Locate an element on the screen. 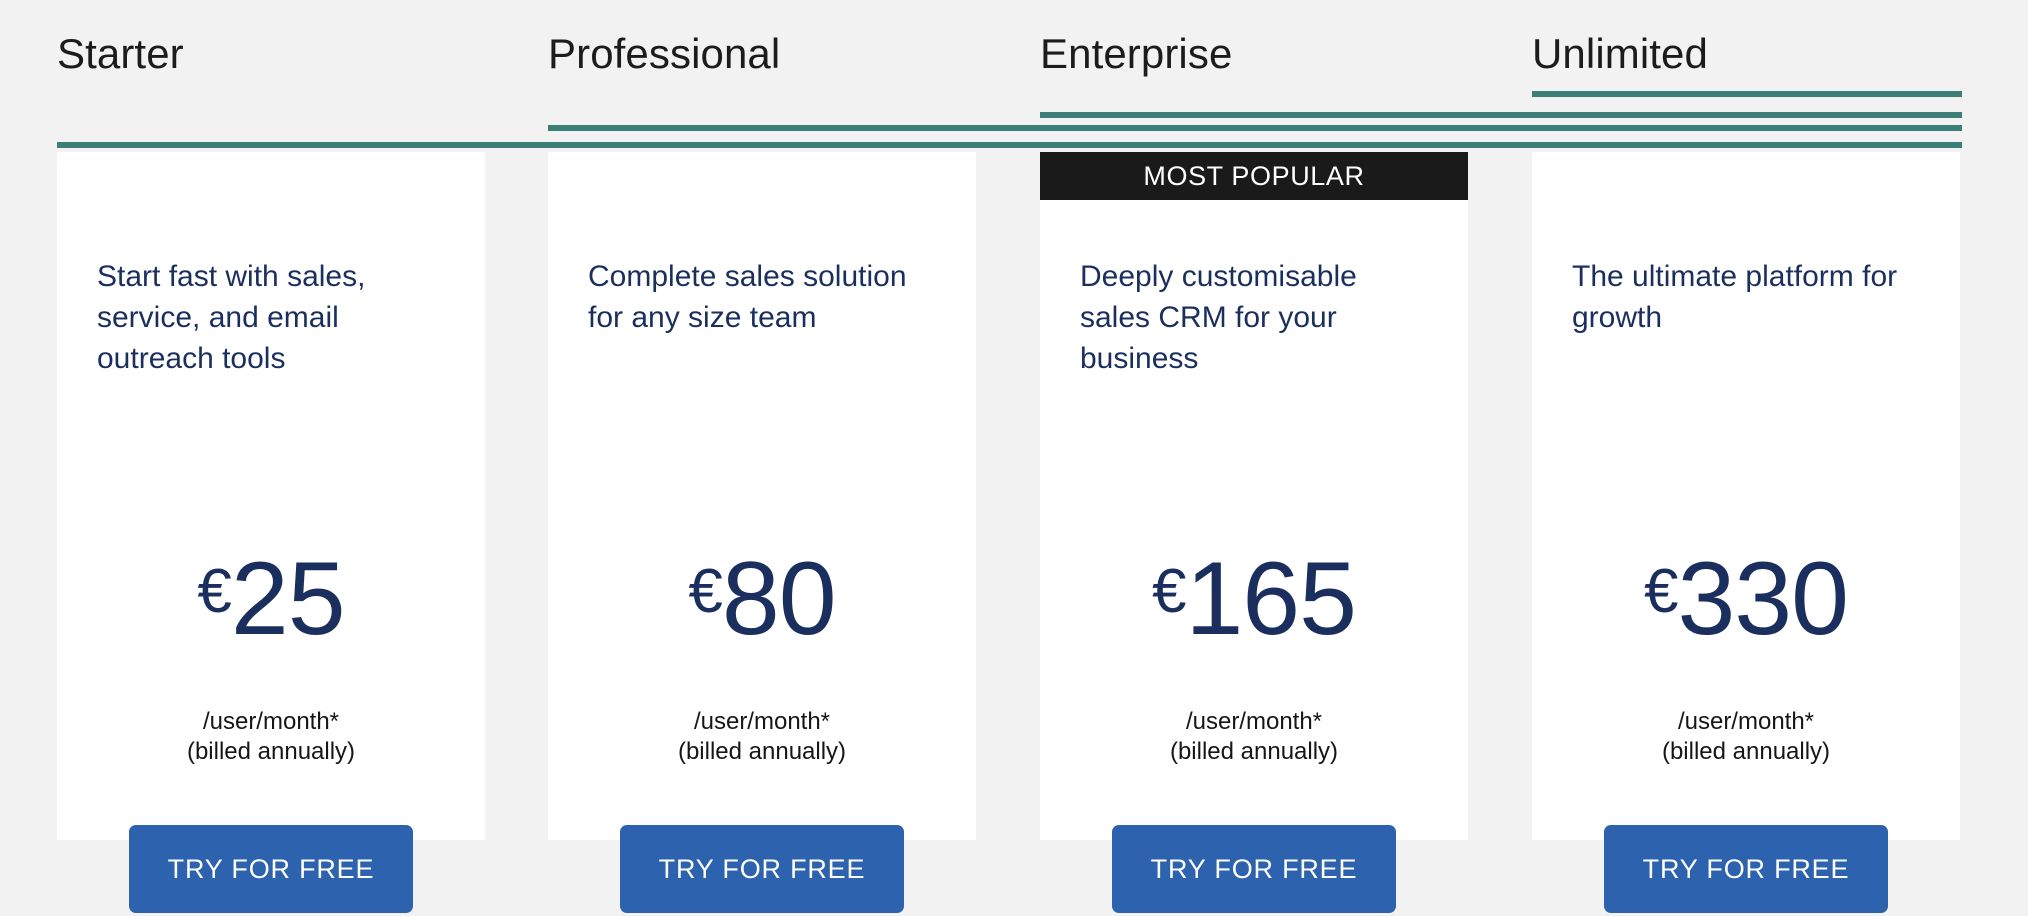  plan-price: €330 is located at coordinates (1746, 599).